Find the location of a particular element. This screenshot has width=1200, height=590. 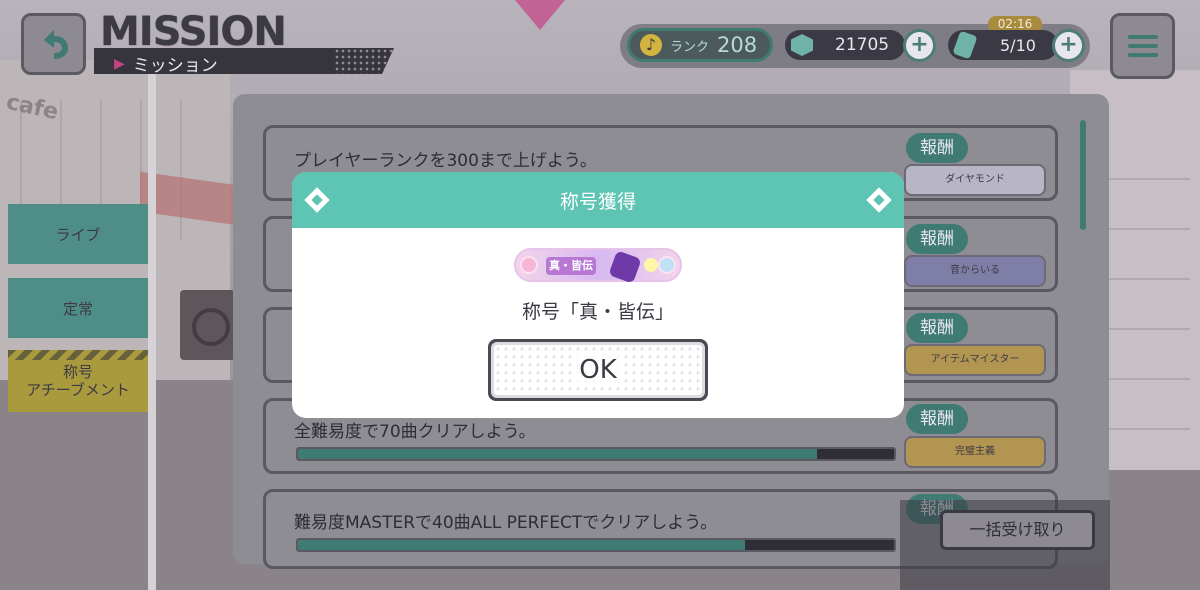

star-icon is located at coordinates (625, 267).